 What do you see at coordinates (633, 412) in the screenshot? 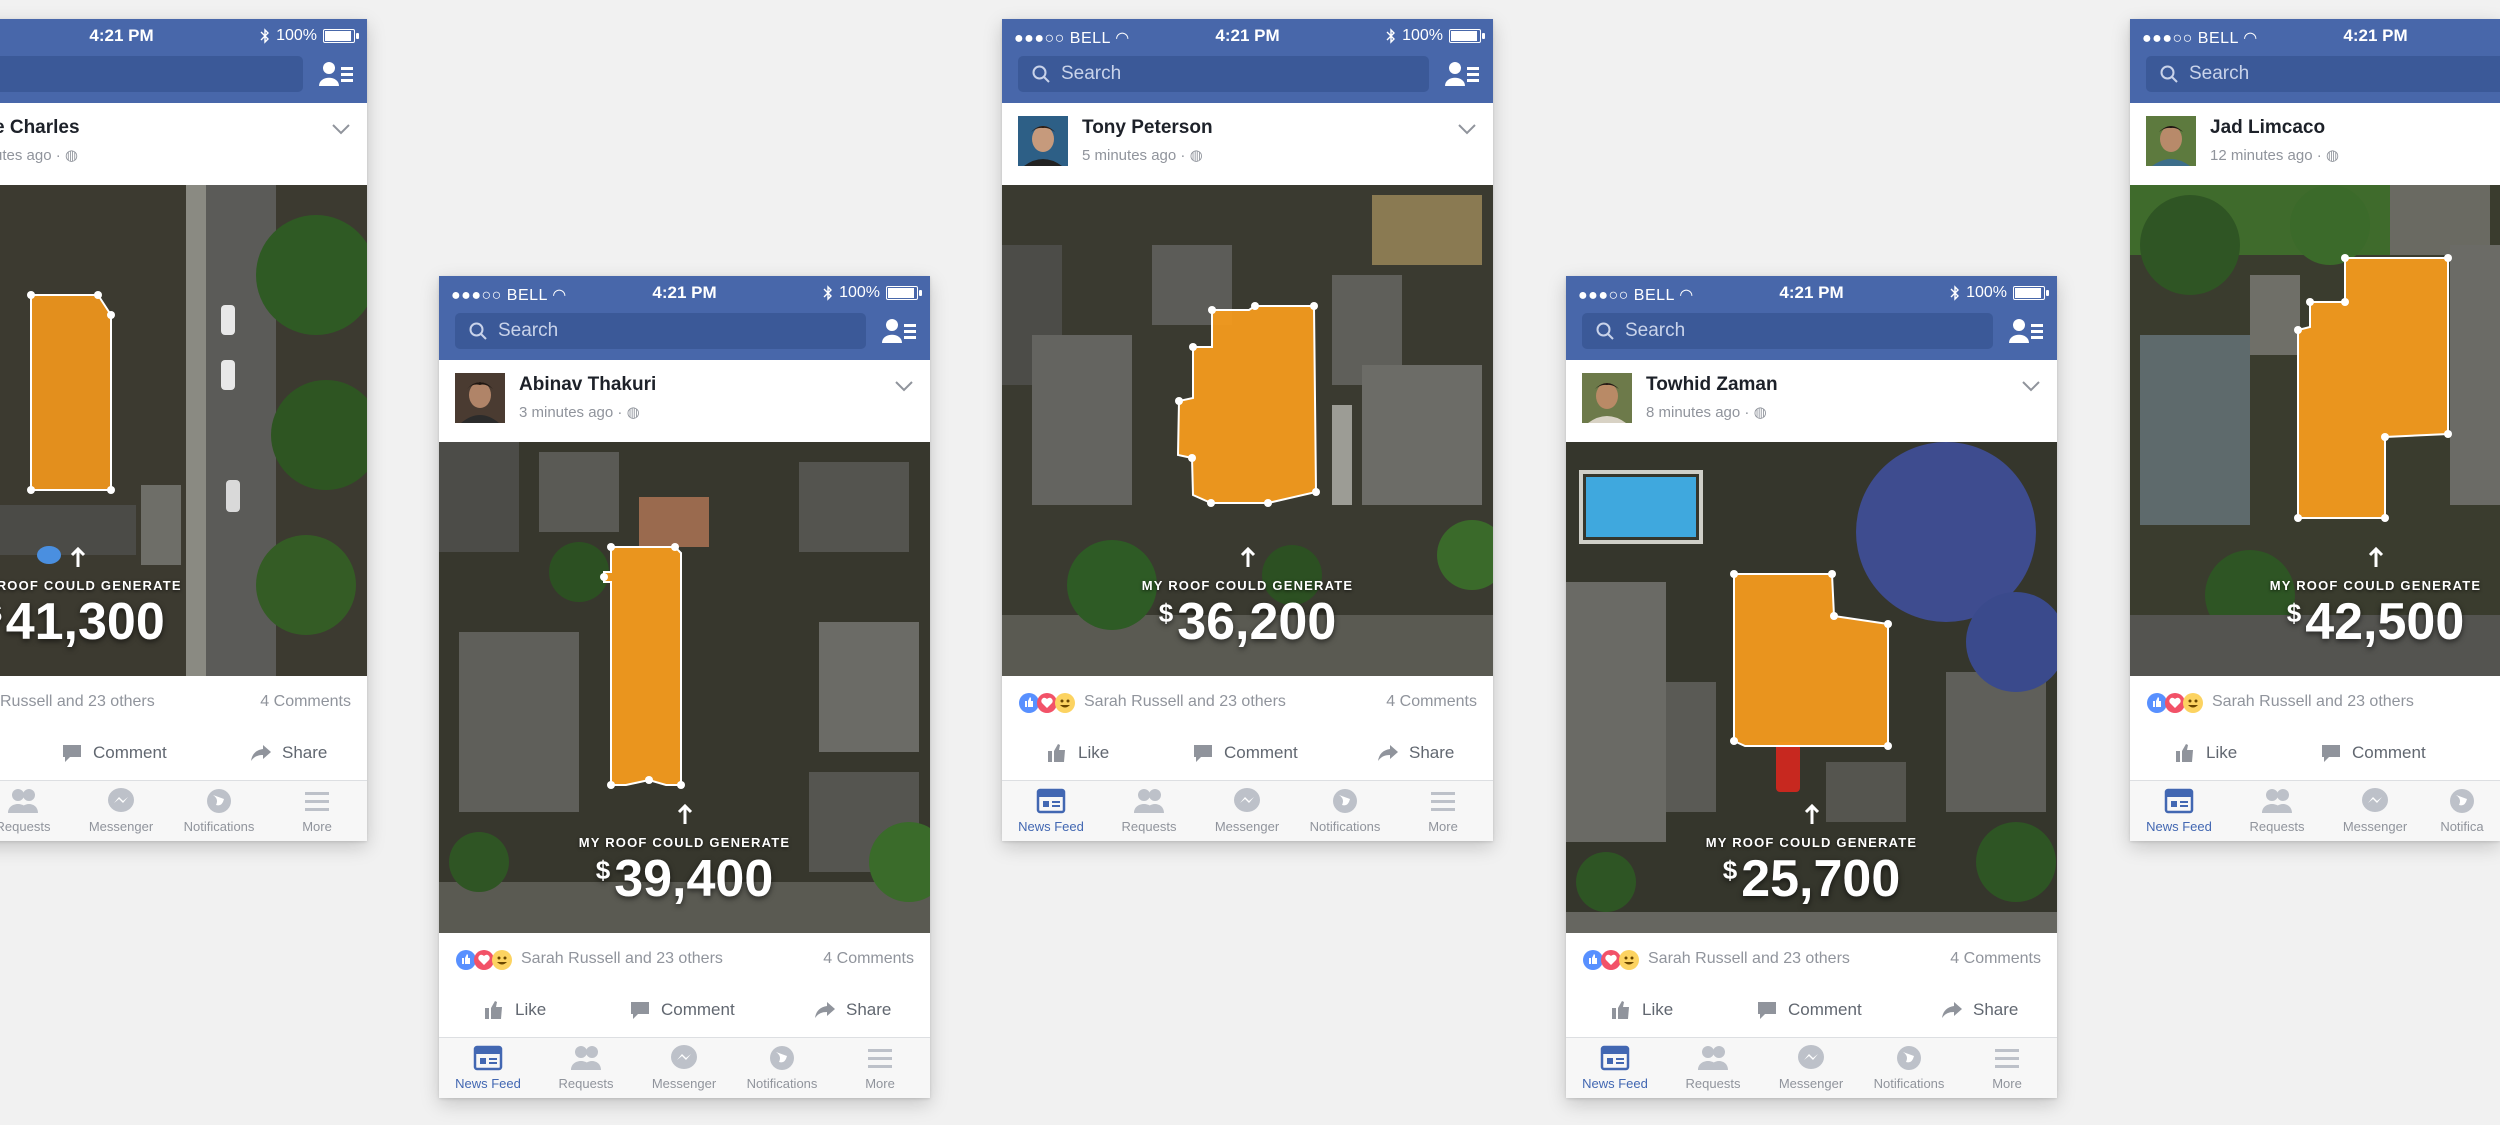
I see `globe-icon: ◍` at bounding box center [633, 412].